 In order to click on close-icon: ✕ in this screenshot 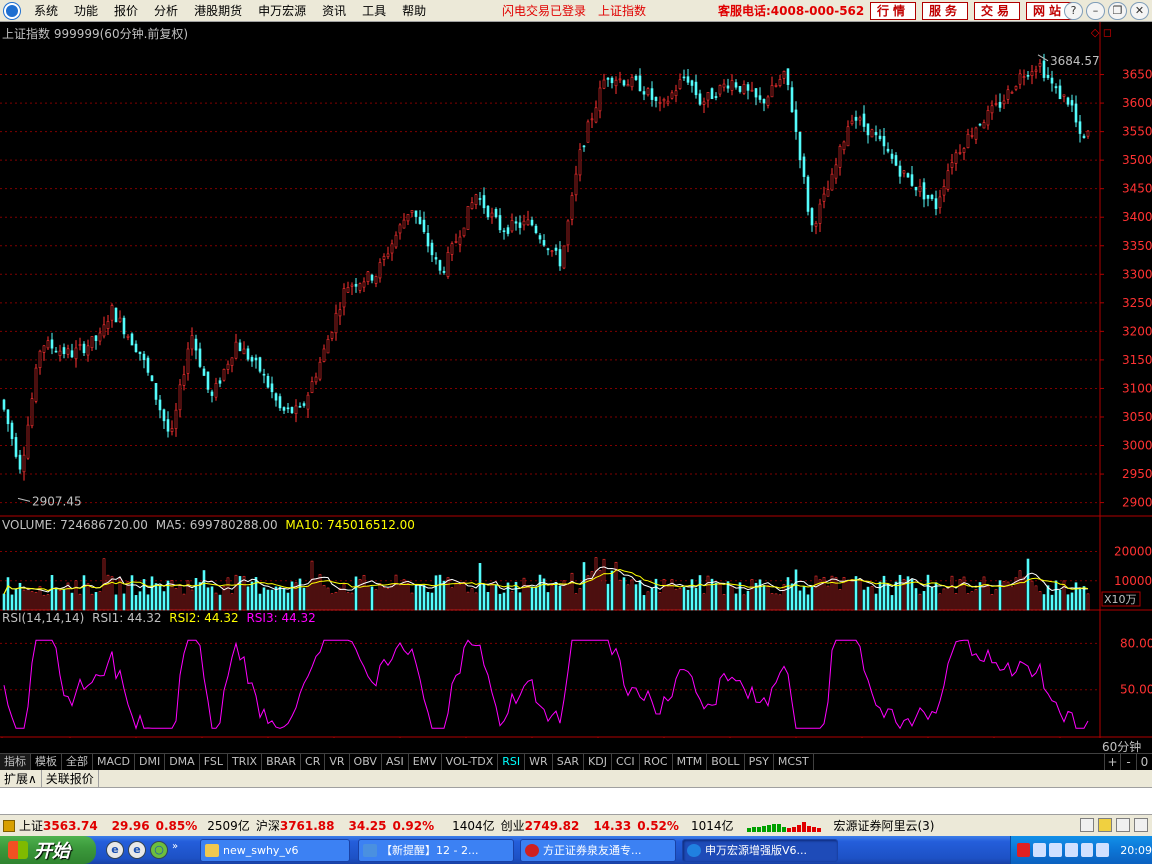, I will do `click(1139, 11)`.